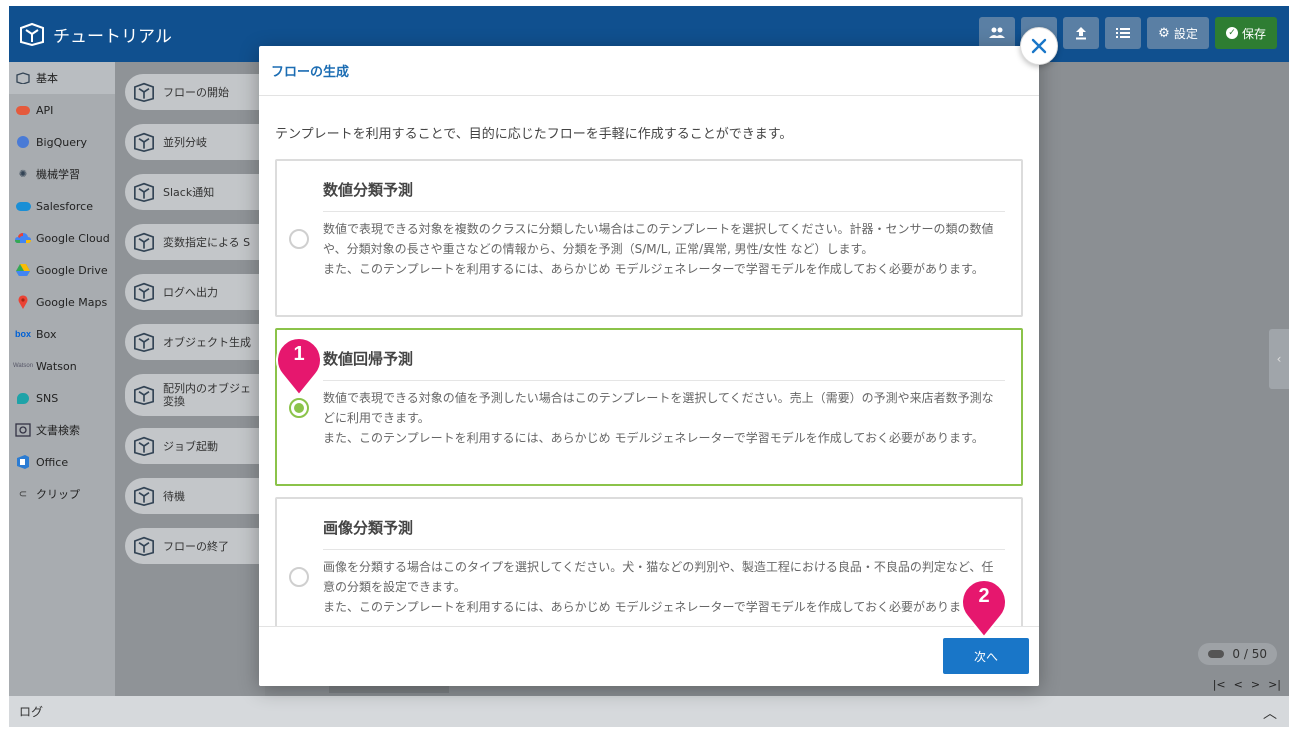  I want to click on gear-icon: ⚙, so click(1164, 33).